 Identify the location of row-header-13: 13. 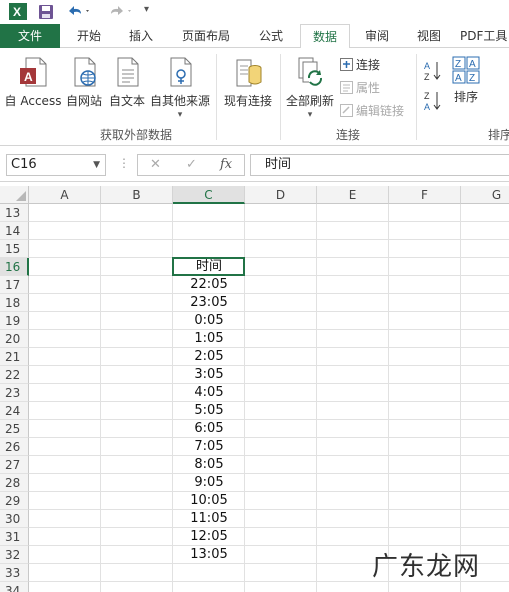
(14, 213).